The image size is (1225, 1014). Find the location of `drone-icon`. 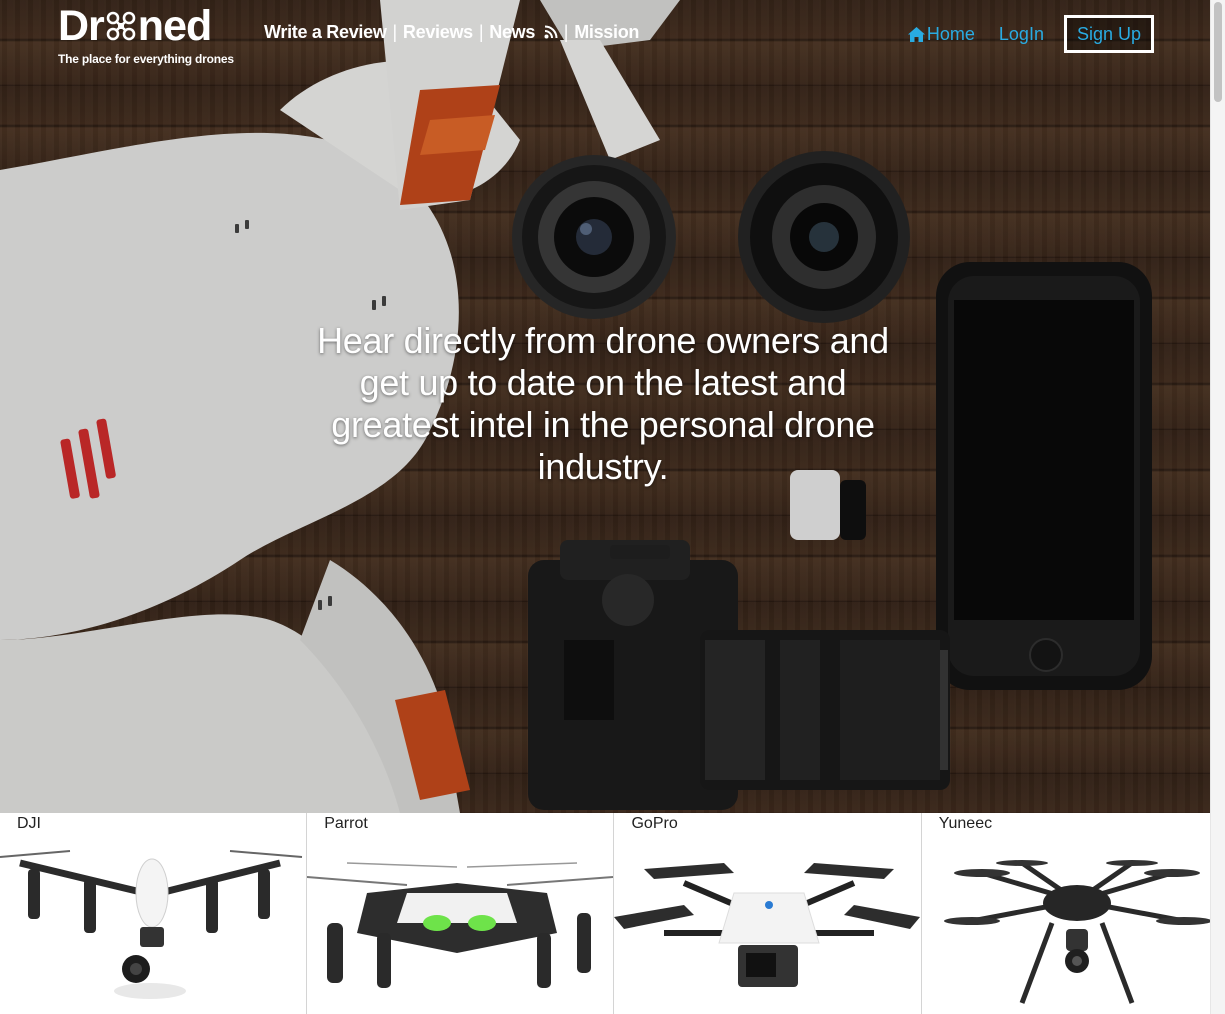

drone-icon is located at coordinates (121, 26).